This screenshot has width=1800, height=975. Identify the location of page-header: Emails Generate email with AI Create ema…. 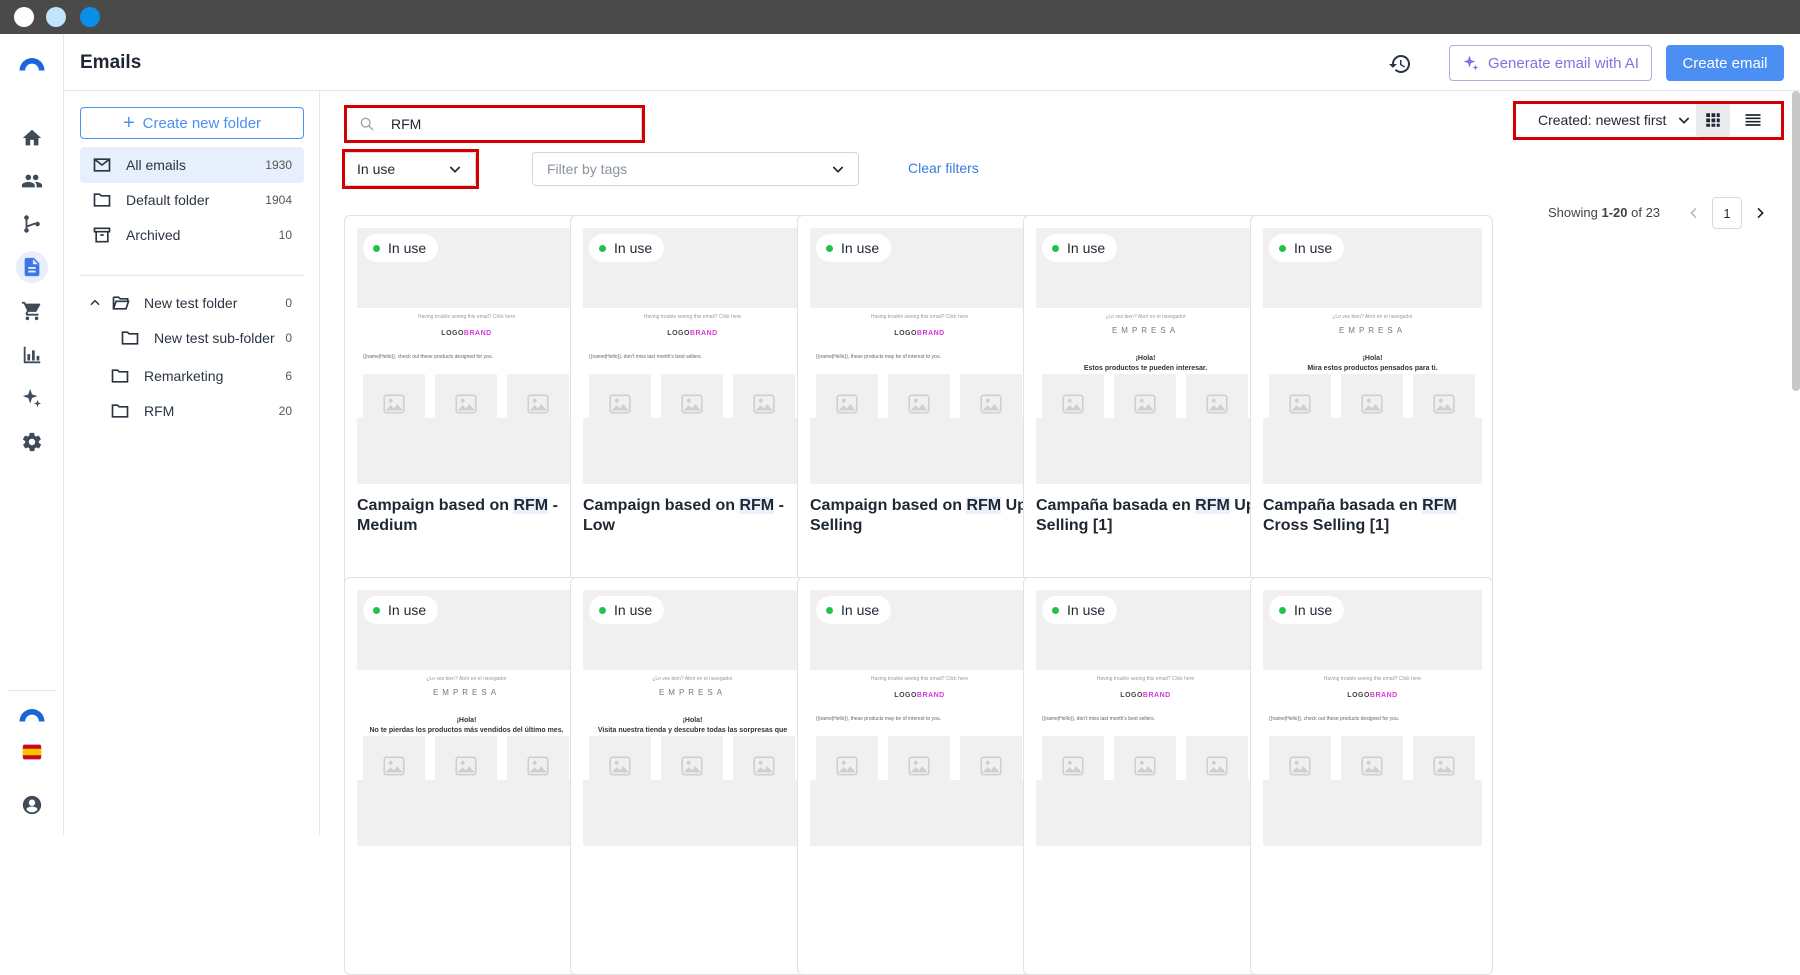
(932, 62).